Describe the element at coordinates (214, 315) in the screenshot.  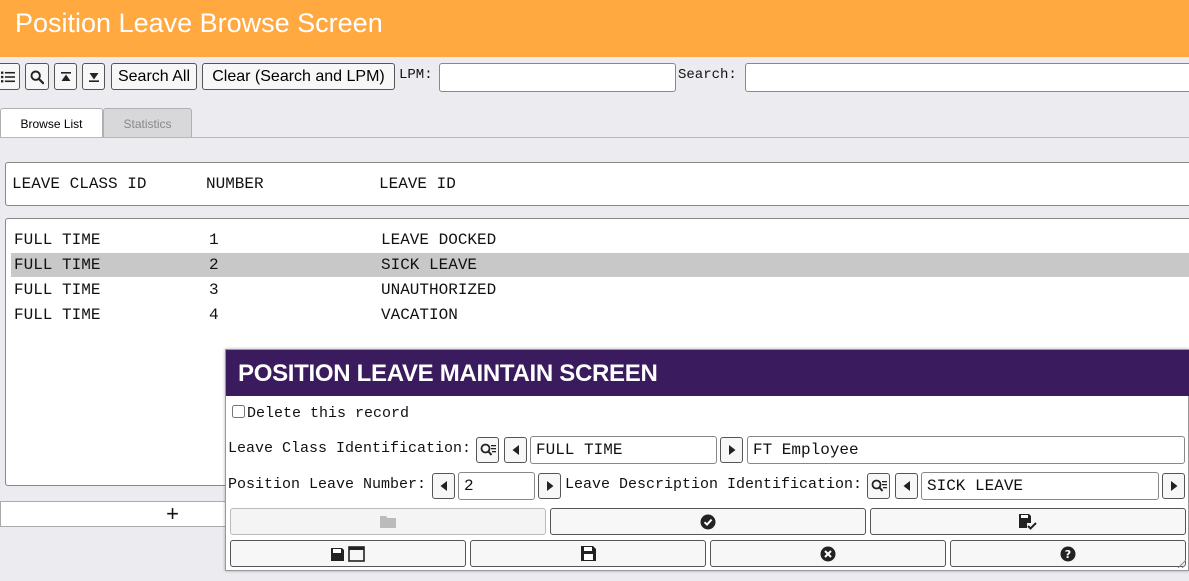
I see `cell-number: 4` at that location.